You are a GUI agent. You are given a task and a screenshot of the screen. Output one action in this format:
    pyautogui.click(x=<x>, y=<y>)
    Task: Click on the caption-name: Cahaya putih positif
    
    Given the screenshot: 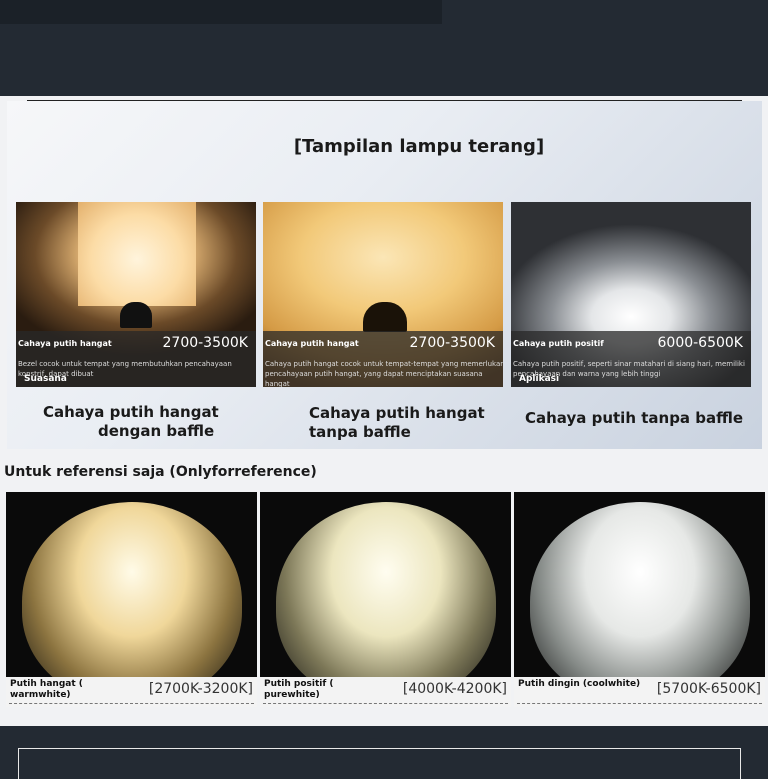 What is the action you would take?
    pyautogui.click(x=558, y=343)
    